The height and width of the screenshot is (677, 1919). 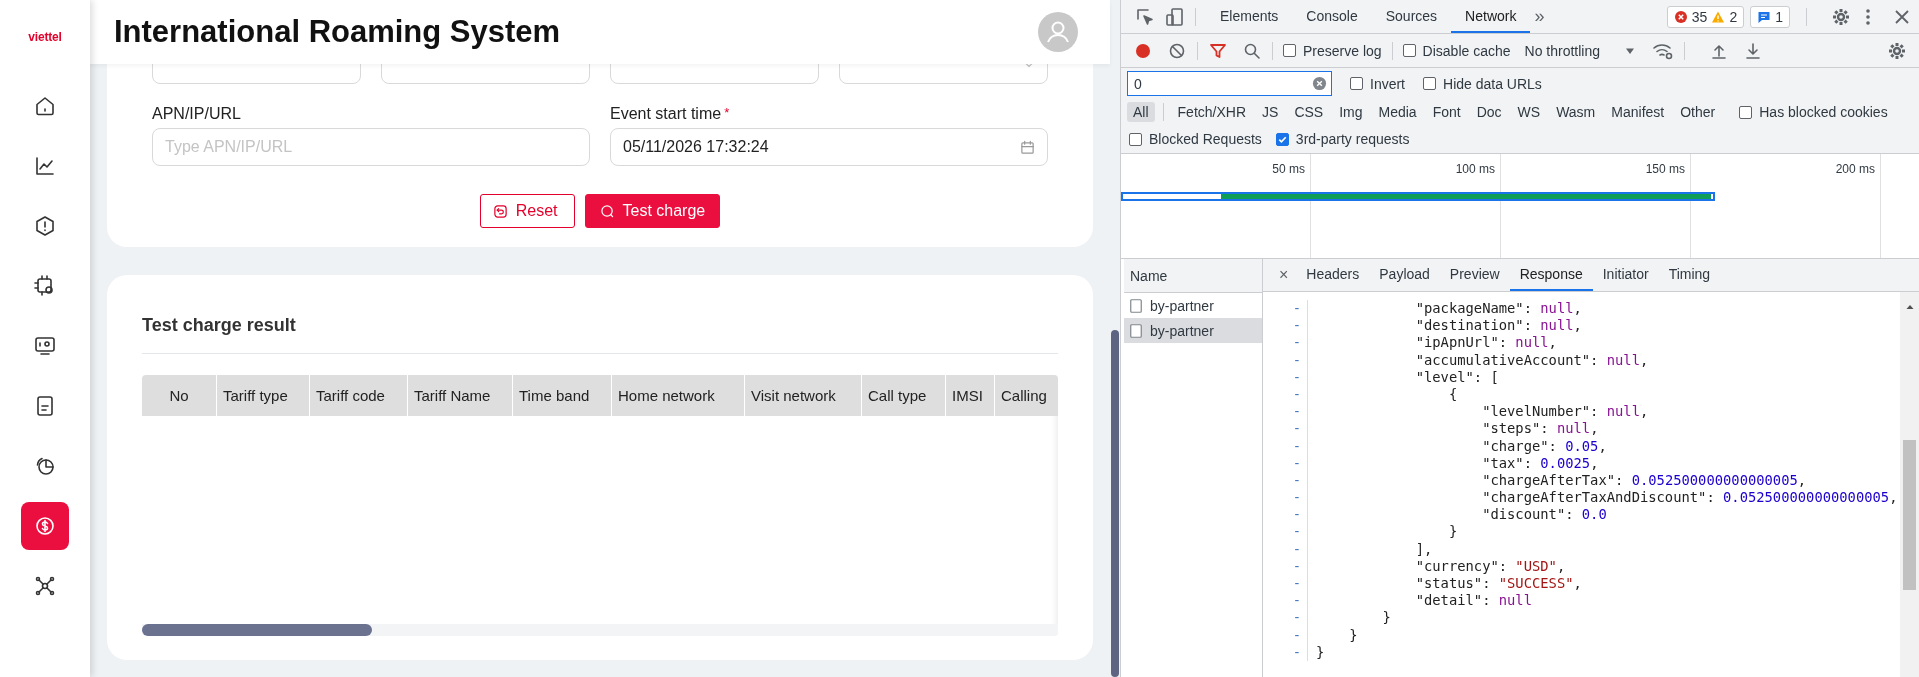 I want to click on detail-tab: Initiator, so click(x=1625, y=275).